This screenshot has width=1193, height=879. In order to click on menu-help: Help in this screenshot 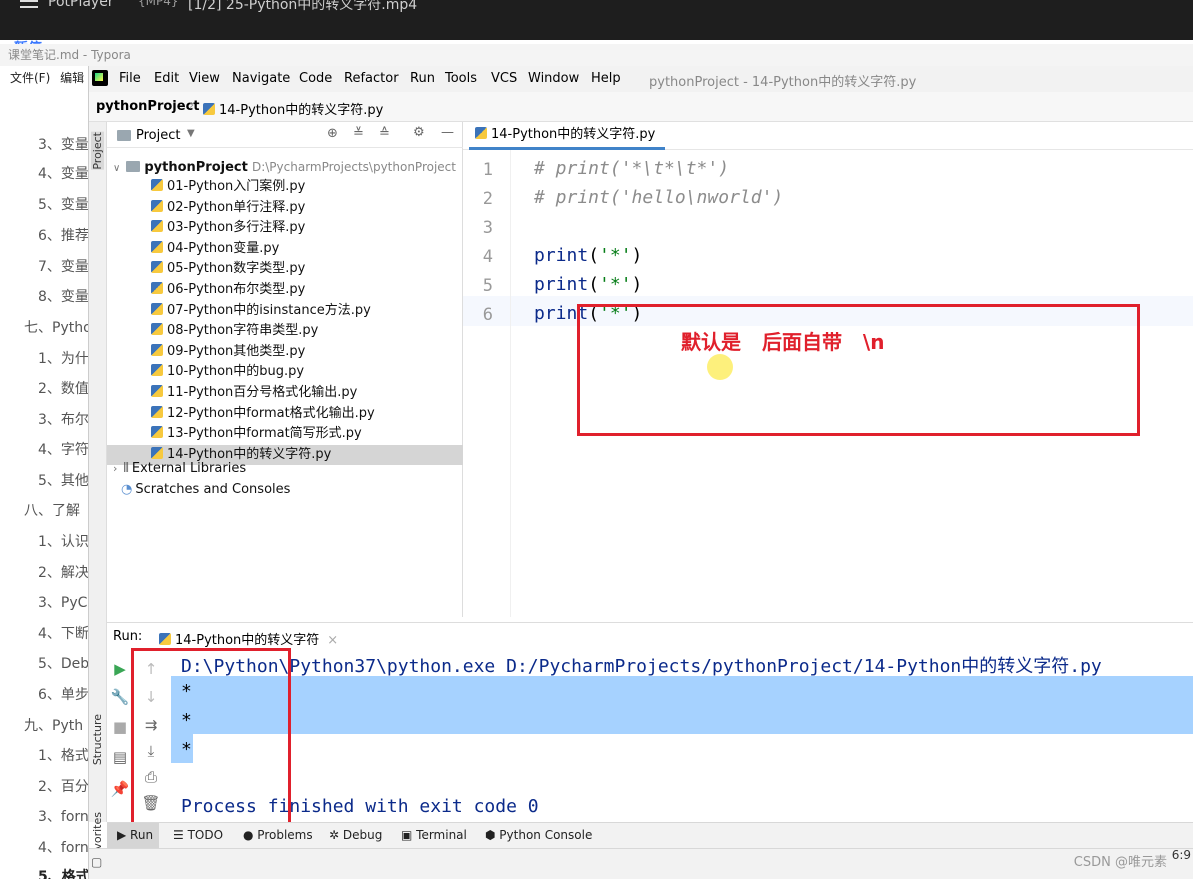, I will do `click(606, 78)`.